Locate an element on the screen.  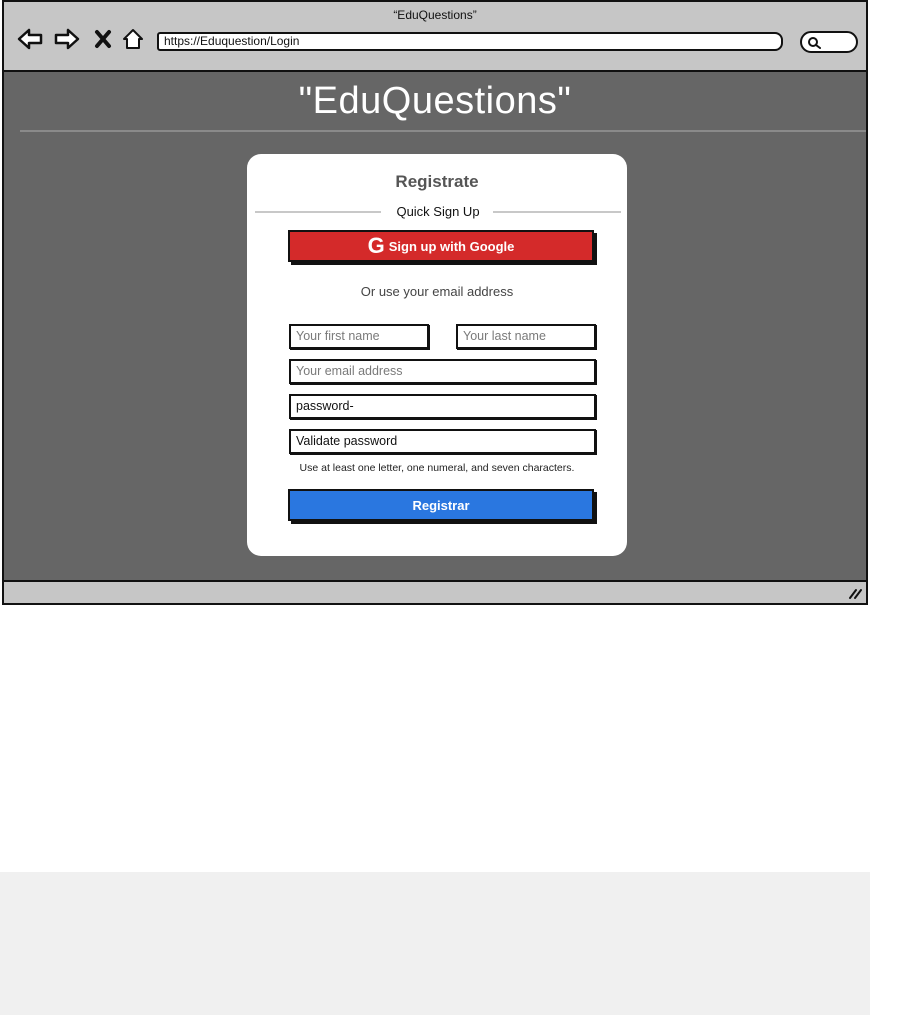
validate-password-field: Validate password is located at coordinates (442, 441).